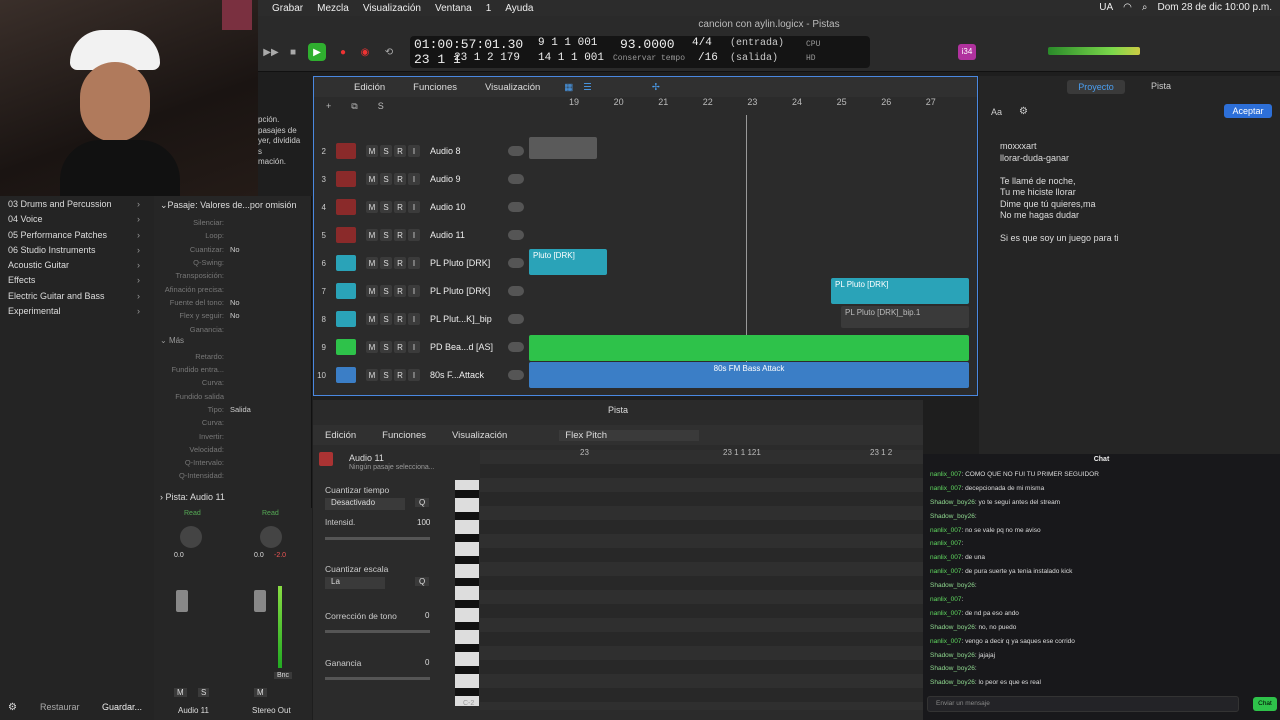  What do you see at coordinates (283, 675) in the screenshot?
I see `bounce-button: Bnc` at bounding box center [283, 675].